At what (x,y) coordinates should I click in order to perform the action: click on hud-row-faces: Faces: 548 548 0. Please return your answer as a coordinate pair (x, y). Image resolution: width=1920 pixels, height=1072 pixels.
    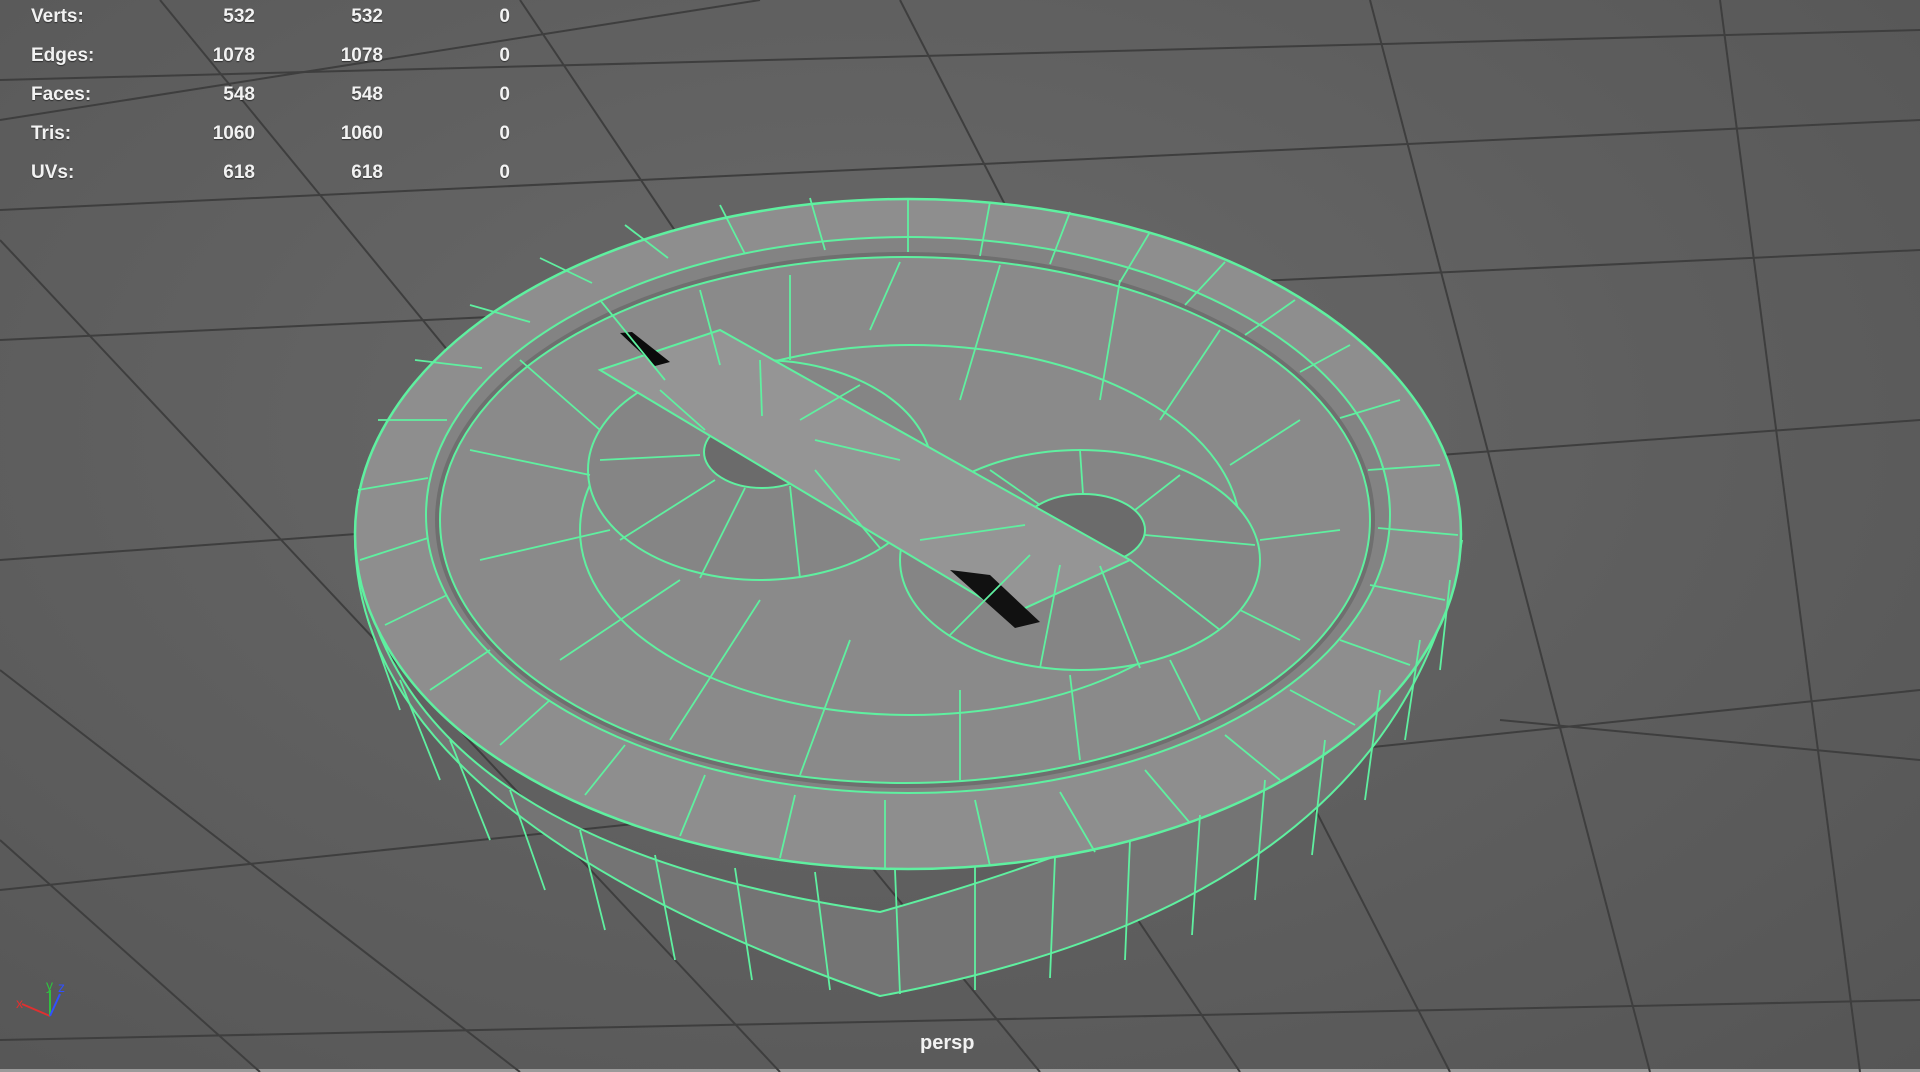
    Looking at the image, I should click on (260, 99).